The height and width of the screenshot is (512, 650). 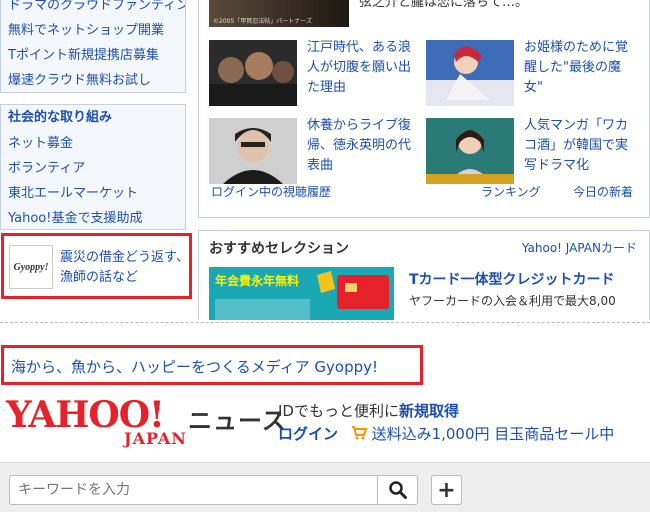 I want to click on service-link: 無料でネットショップ開業, so click(x=93, y=30).